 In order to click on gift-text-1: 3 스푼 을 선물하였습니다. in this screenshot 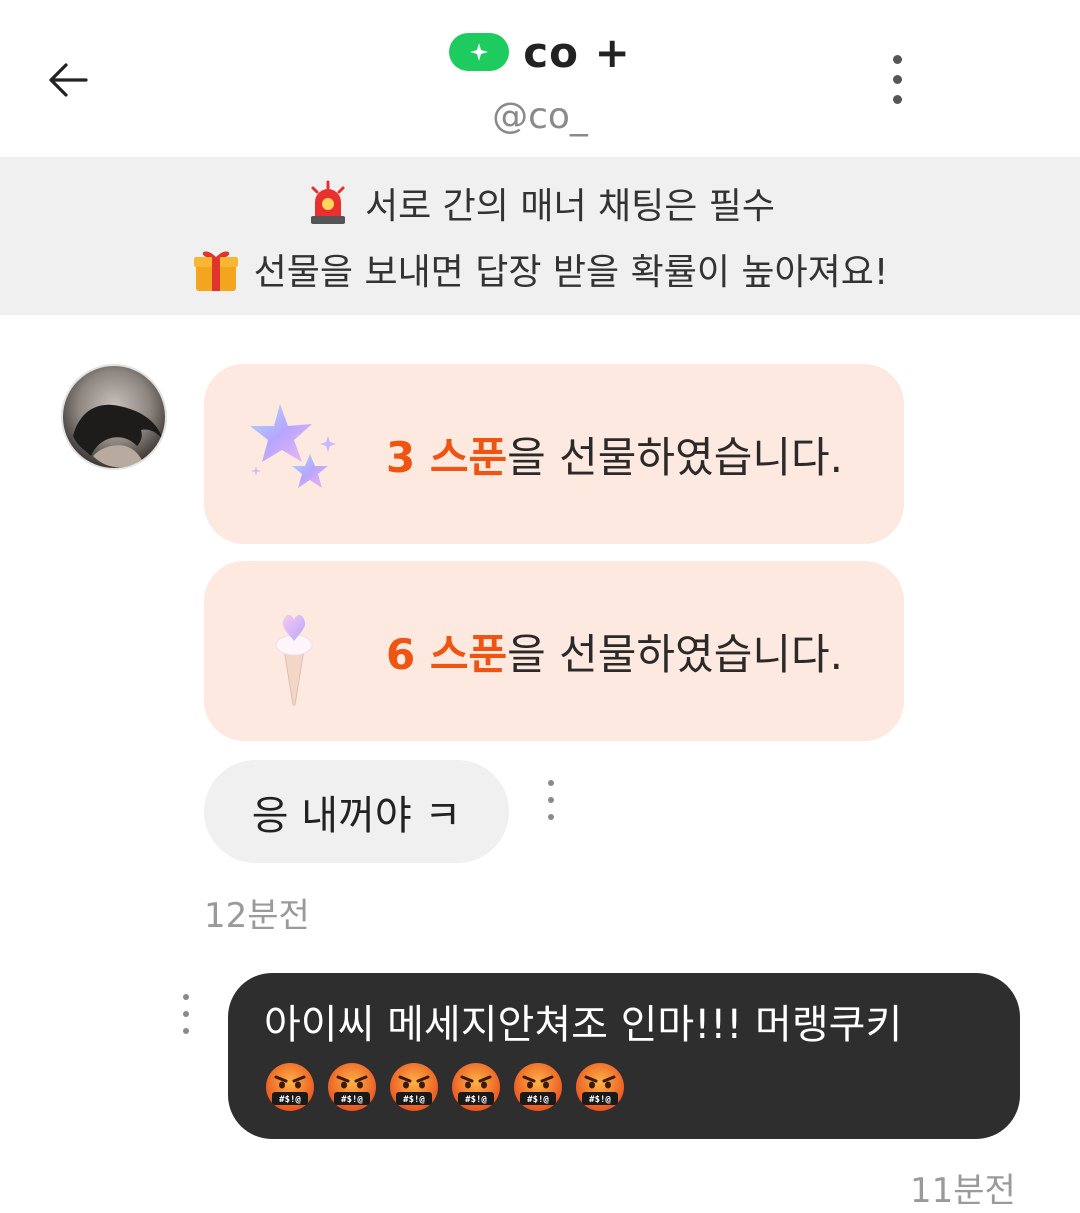, I will do `click(614, 454)`.